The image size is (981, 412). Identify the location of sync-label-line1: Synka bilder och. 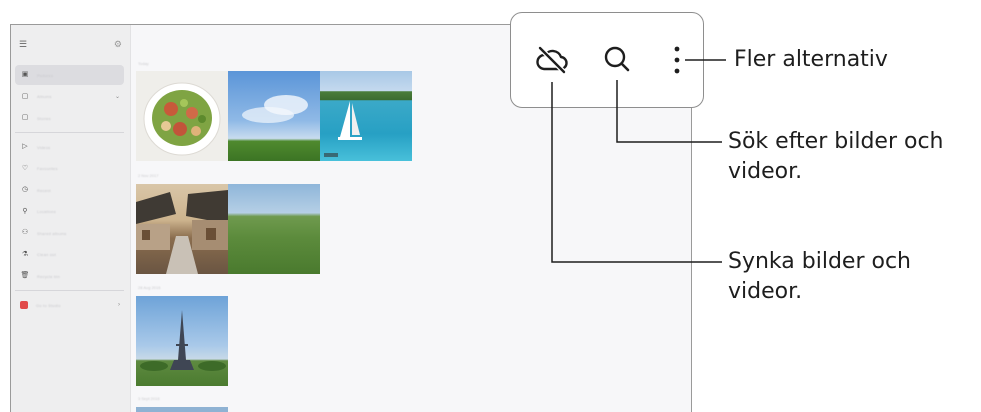
(819, 261).